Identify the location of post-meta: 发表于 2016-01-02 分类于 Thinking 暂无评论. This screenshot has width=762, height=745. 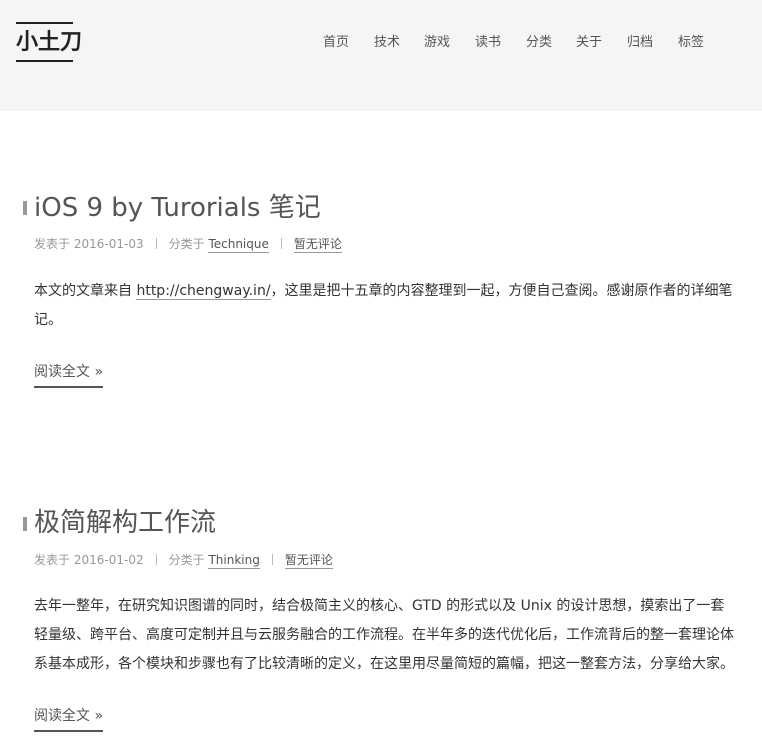
(183, 560).